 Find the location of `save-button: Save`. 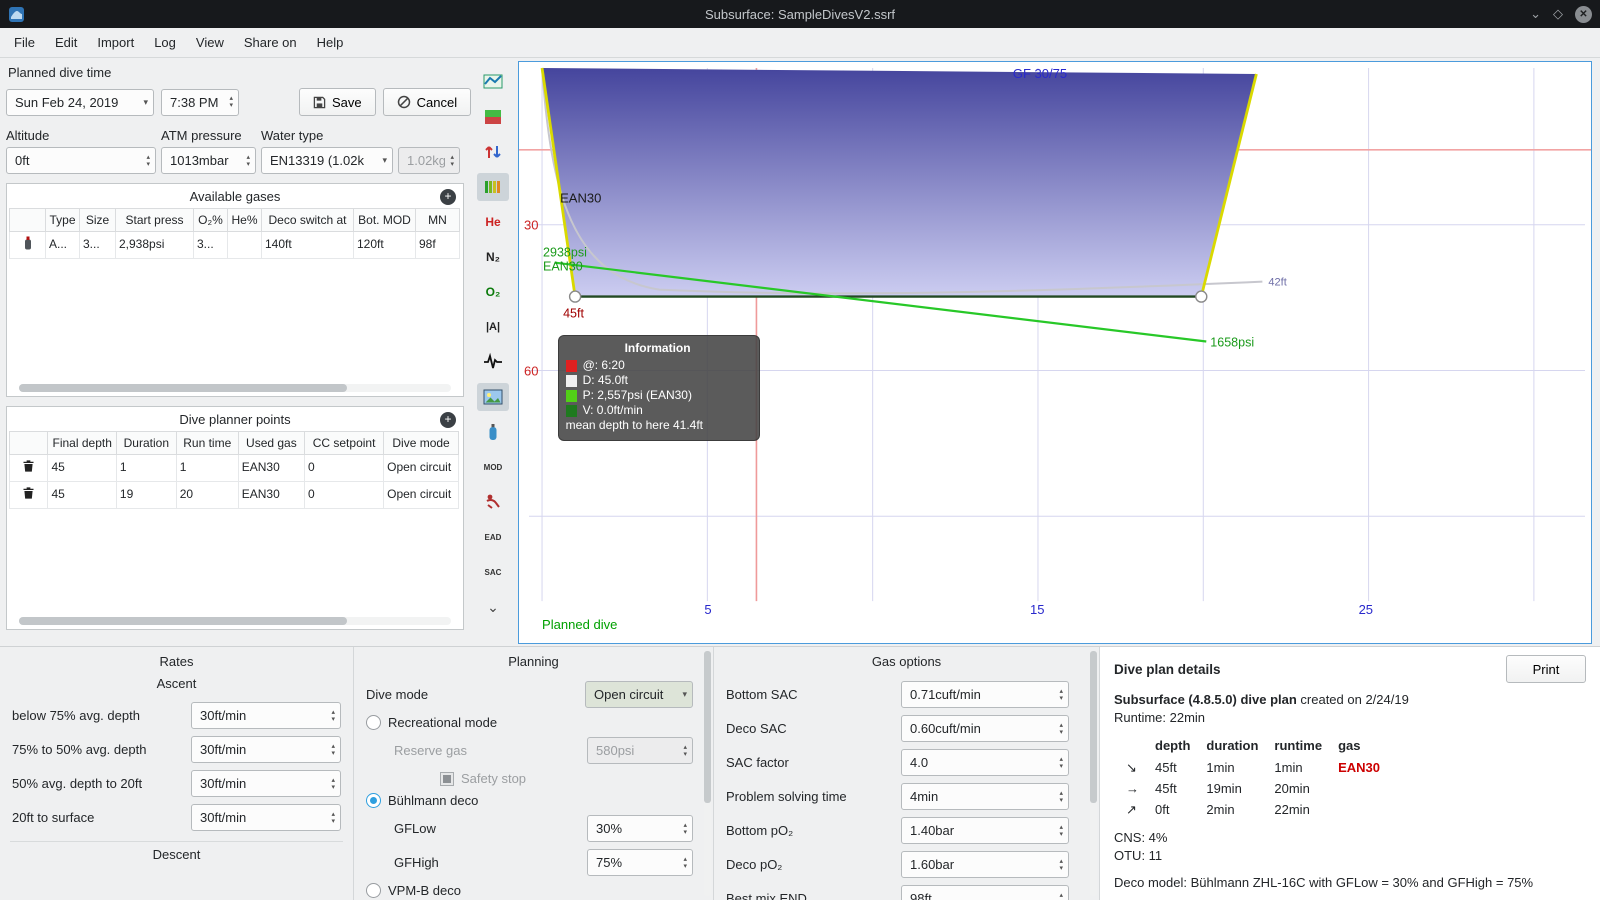

save-button: Save is located at coordinates (337, 102).